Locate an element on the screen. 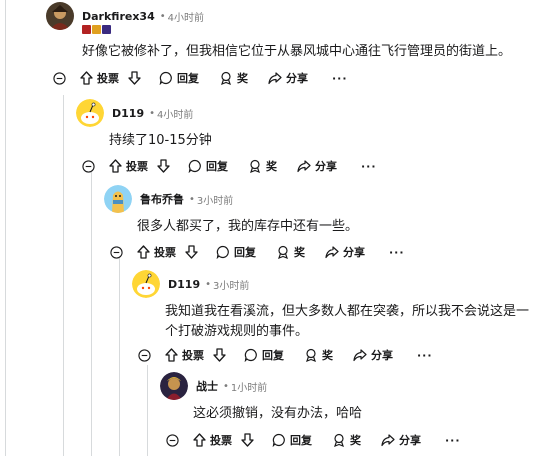 The height and width of the screenshot is (456, 540). comment-header: D119 • 3小时前 is located at coordinates (190, 284).